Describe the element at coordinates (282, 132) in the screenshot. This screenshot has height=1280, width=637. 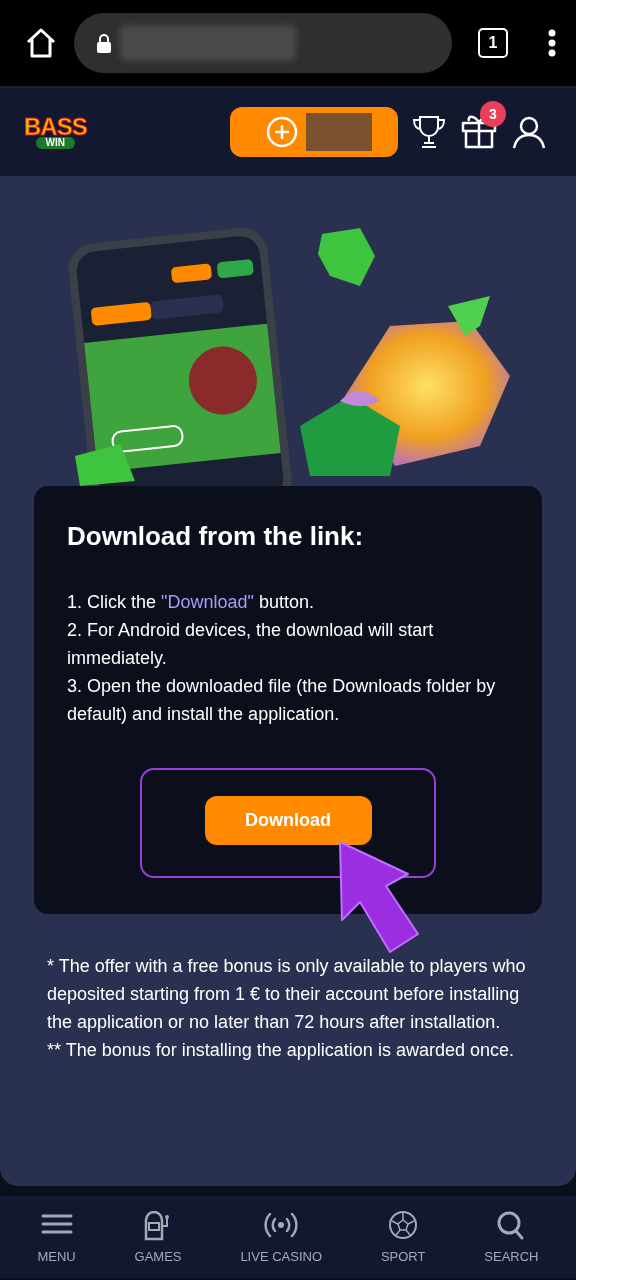
I see `plus-circle-icon` at that location.